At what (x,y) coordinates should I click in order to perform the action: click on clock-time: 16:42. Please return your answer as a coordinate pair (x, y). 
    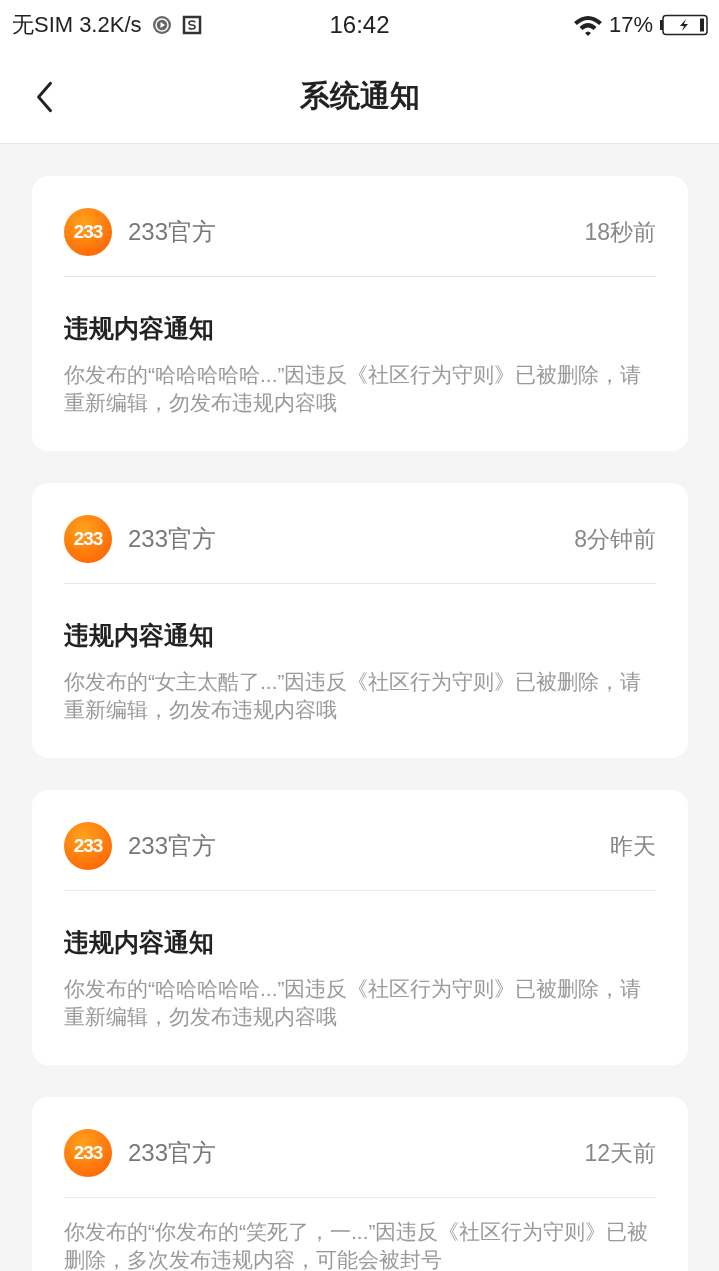
    Looking at the image, I should click on (359, 25).